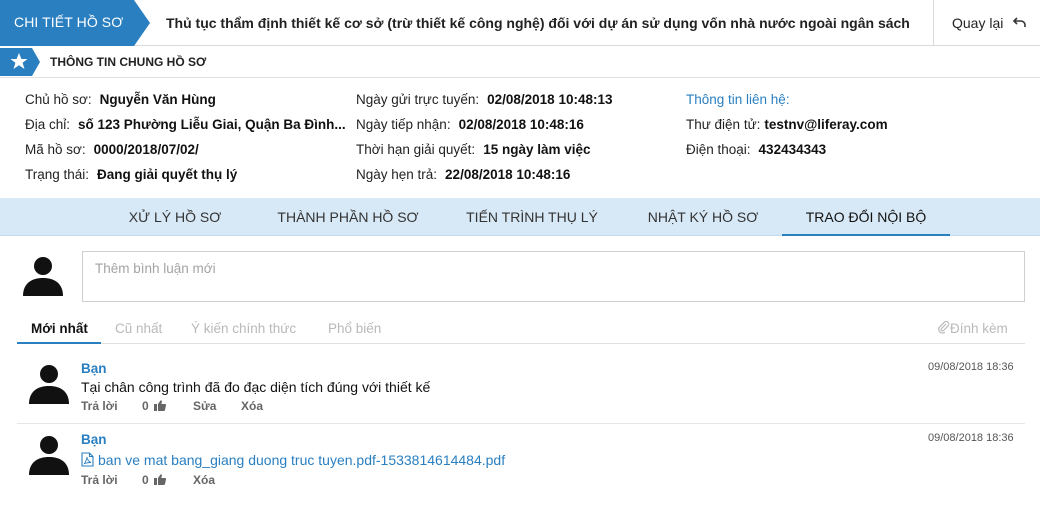 The height and width of the screenshot is (509, 1040). I want to click on breadcrumb-label: CHI TIẾT HỒ SƠ, so click(69, 22).